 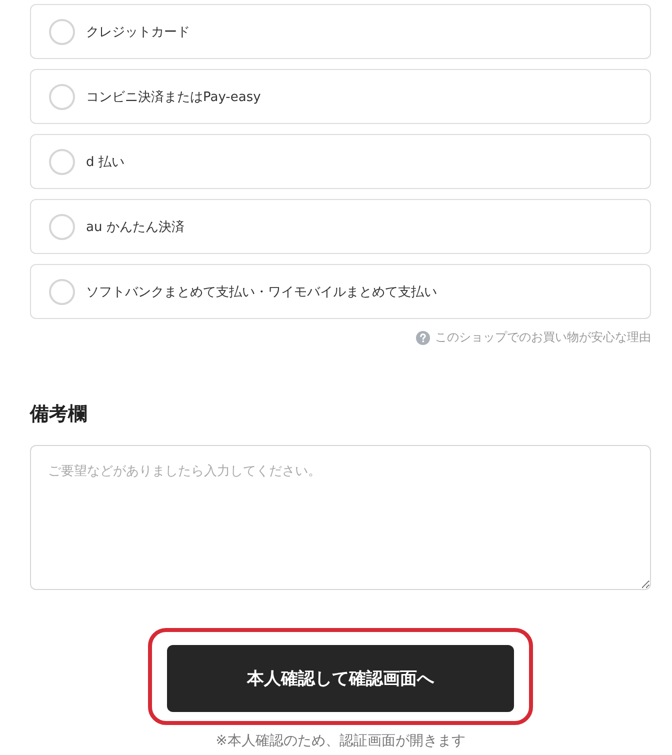 I want to click on help-icon, so click(x=423, y=337).